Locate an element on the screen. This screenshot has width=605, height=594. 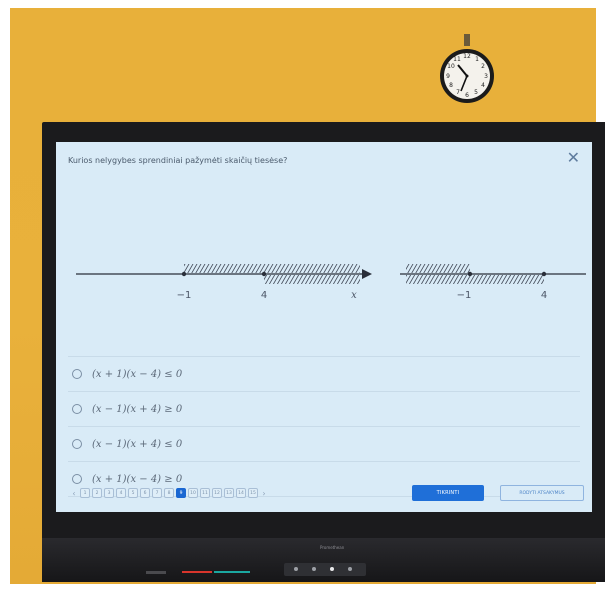
page-7: 7 is located at coordinates (157, 493).